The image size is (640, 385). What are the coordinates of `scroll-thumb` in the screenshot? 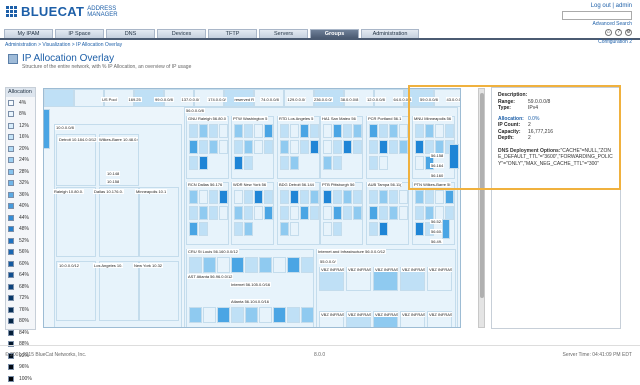 It's located at (482, 195).